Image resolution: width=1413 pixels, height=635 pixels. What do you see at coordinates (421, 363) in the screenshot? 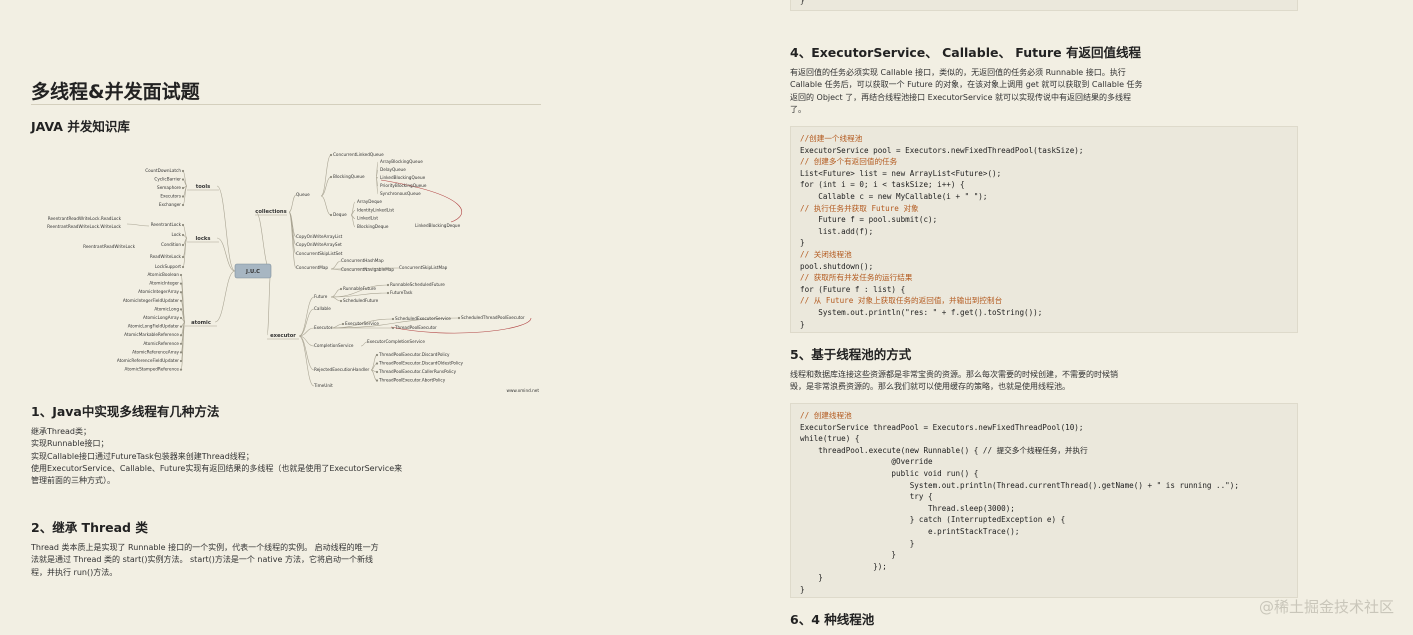
I see `mindmap-node: ThreadPoolExecutor.DiscardOldestPolicy` at bounding box center [421, 363].